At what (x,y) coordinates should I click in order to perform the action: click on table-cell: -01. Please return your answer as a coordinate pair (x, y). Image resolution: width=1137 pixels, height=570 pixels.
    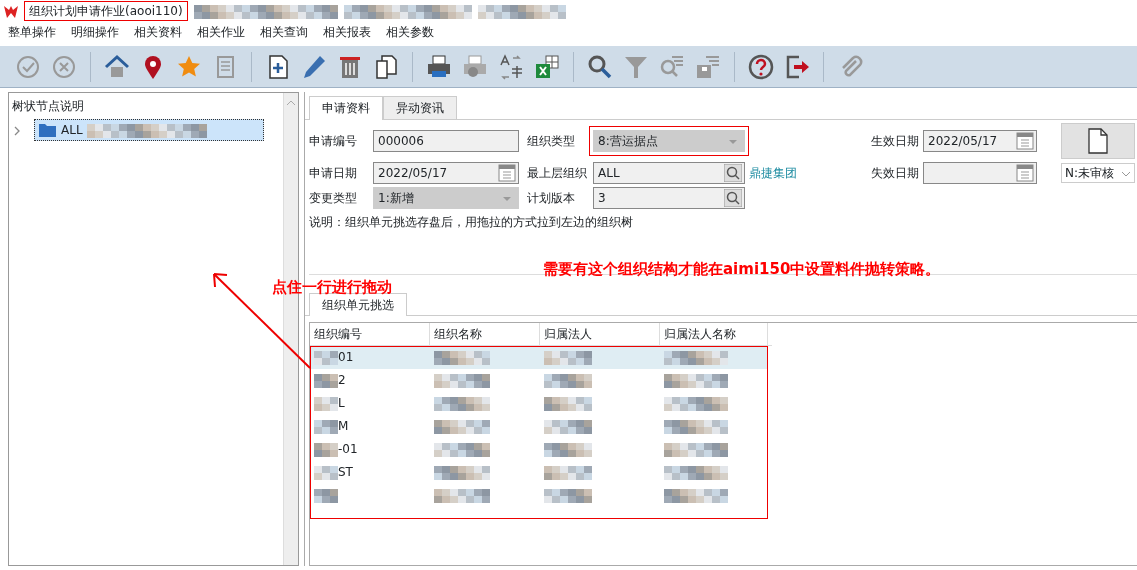
    Looking at the image, I should click on (348, 449).